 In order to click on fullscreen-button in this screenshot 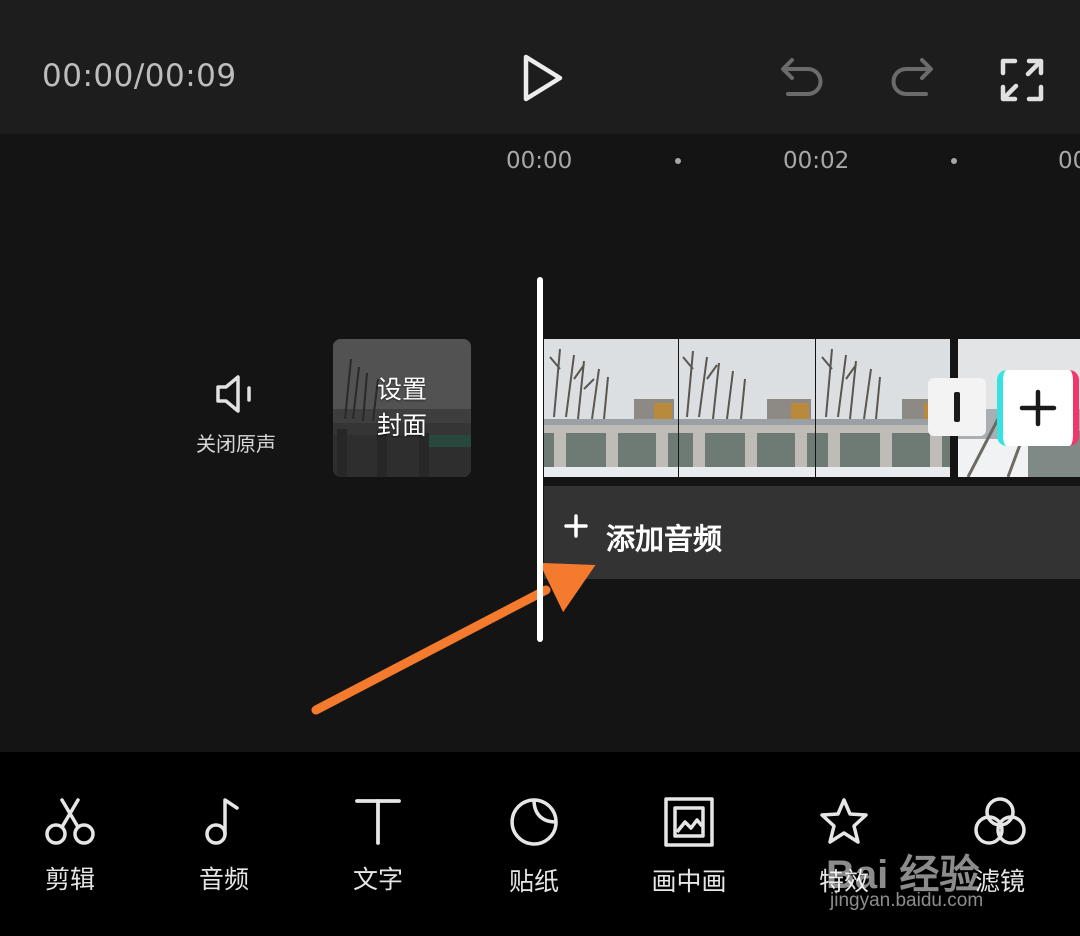, I will do `click(1022, 80)`.